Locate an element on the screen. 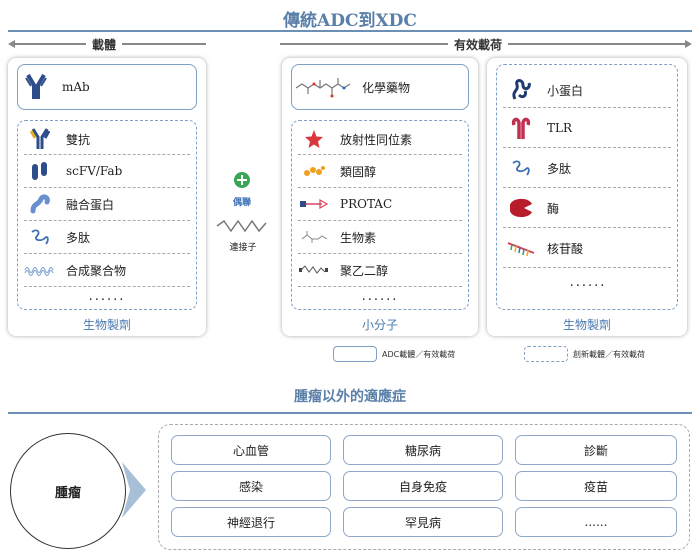 This screenshot has height=555, width=700. indication-diagnosis: 診斷 is located at coordinates (596, 450).